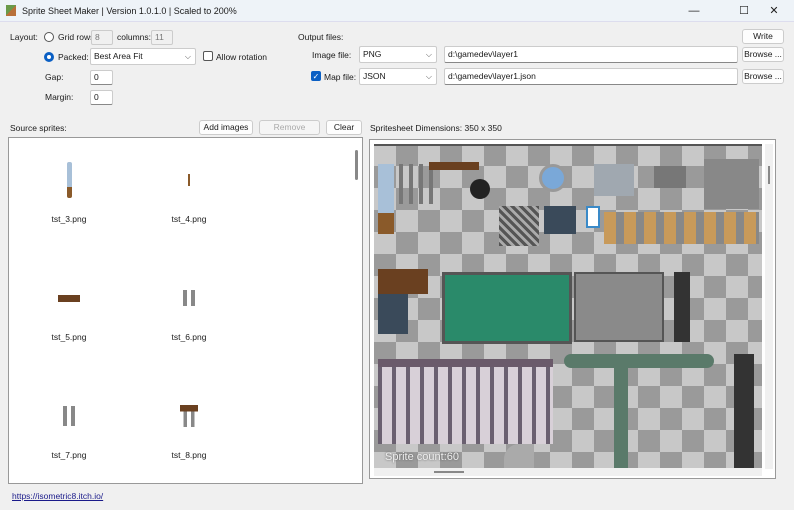  I want to click on close-button: ✕, so click(774, 11).